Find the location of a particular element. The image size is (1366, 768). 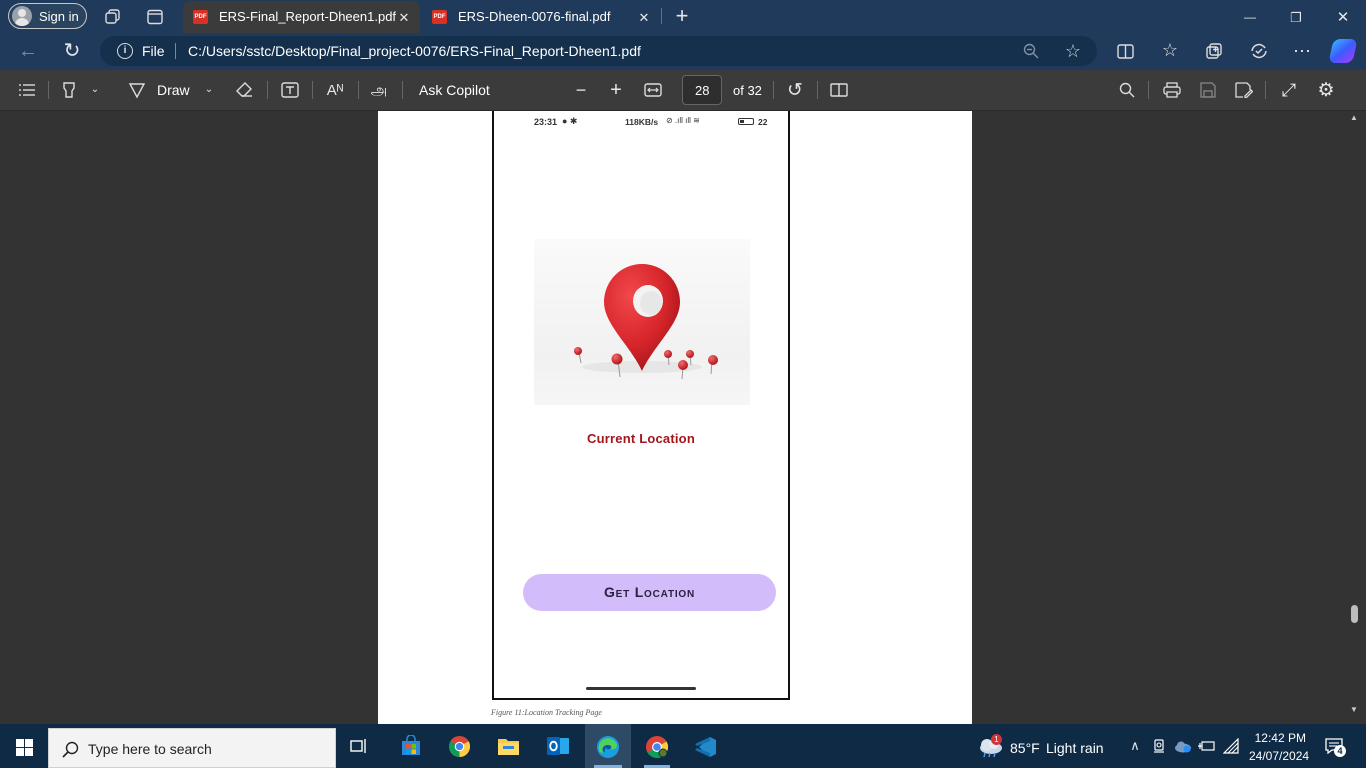

settings-gear-icon: ⚙ is located at coordinates (1326, 90).